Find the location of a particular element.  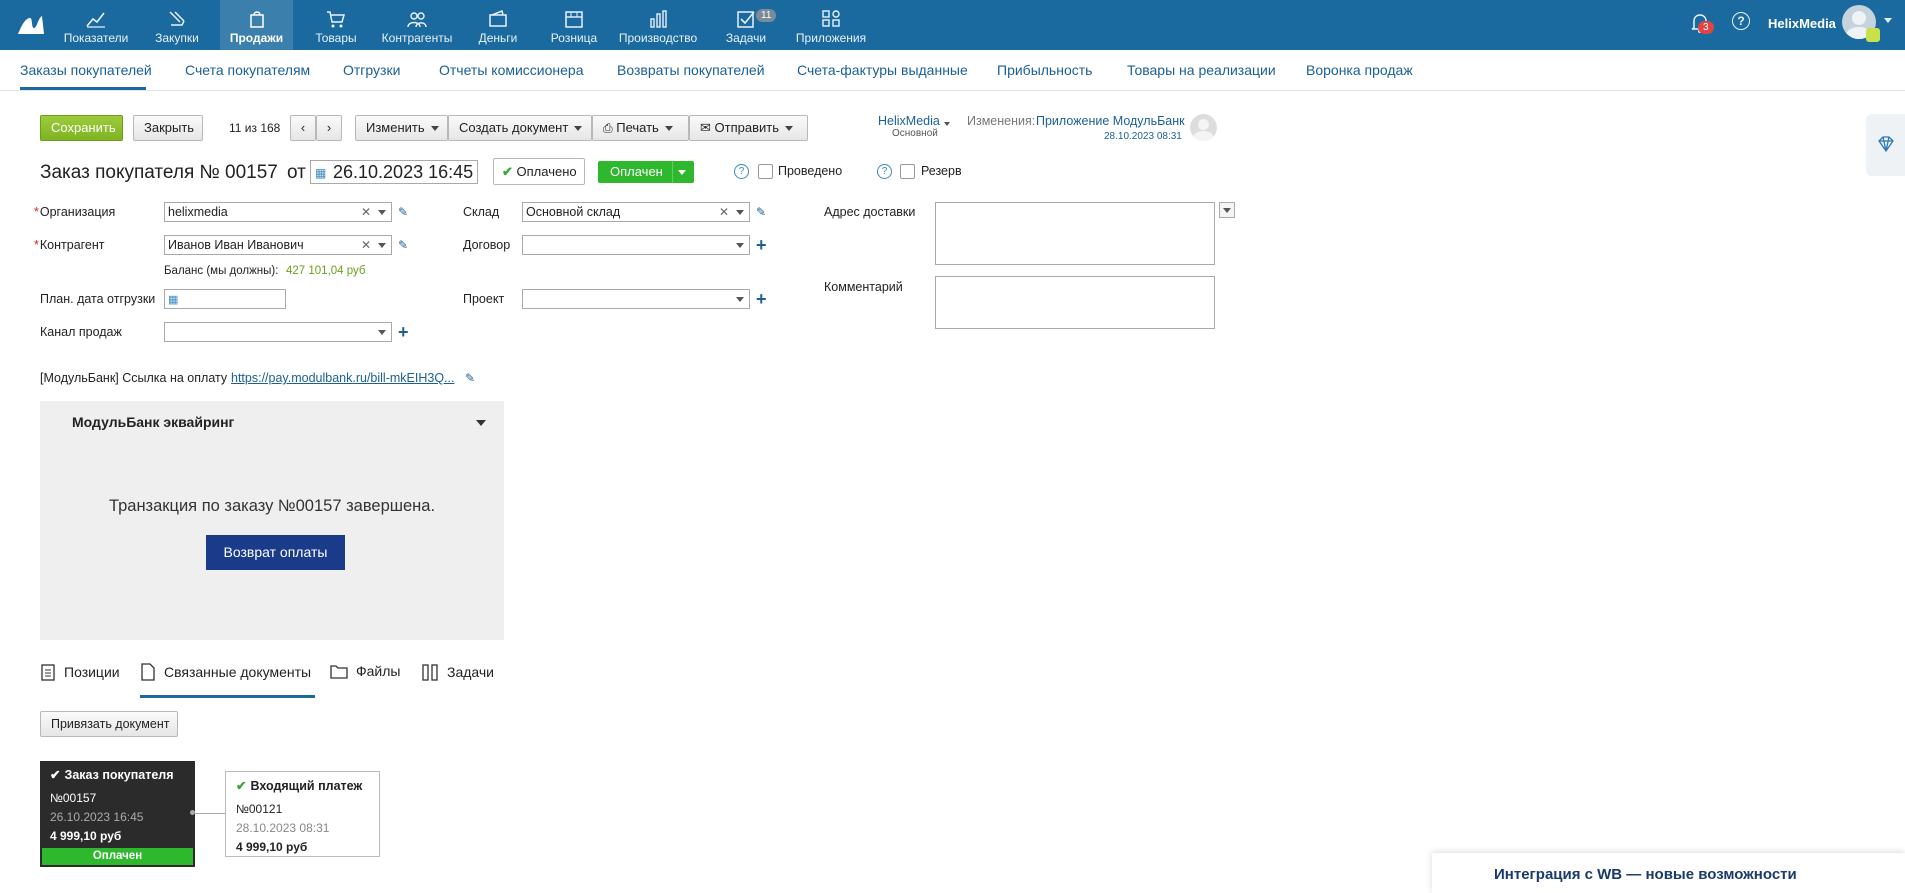

ship-date-field: ▦ is located at coordinates (225, 299).